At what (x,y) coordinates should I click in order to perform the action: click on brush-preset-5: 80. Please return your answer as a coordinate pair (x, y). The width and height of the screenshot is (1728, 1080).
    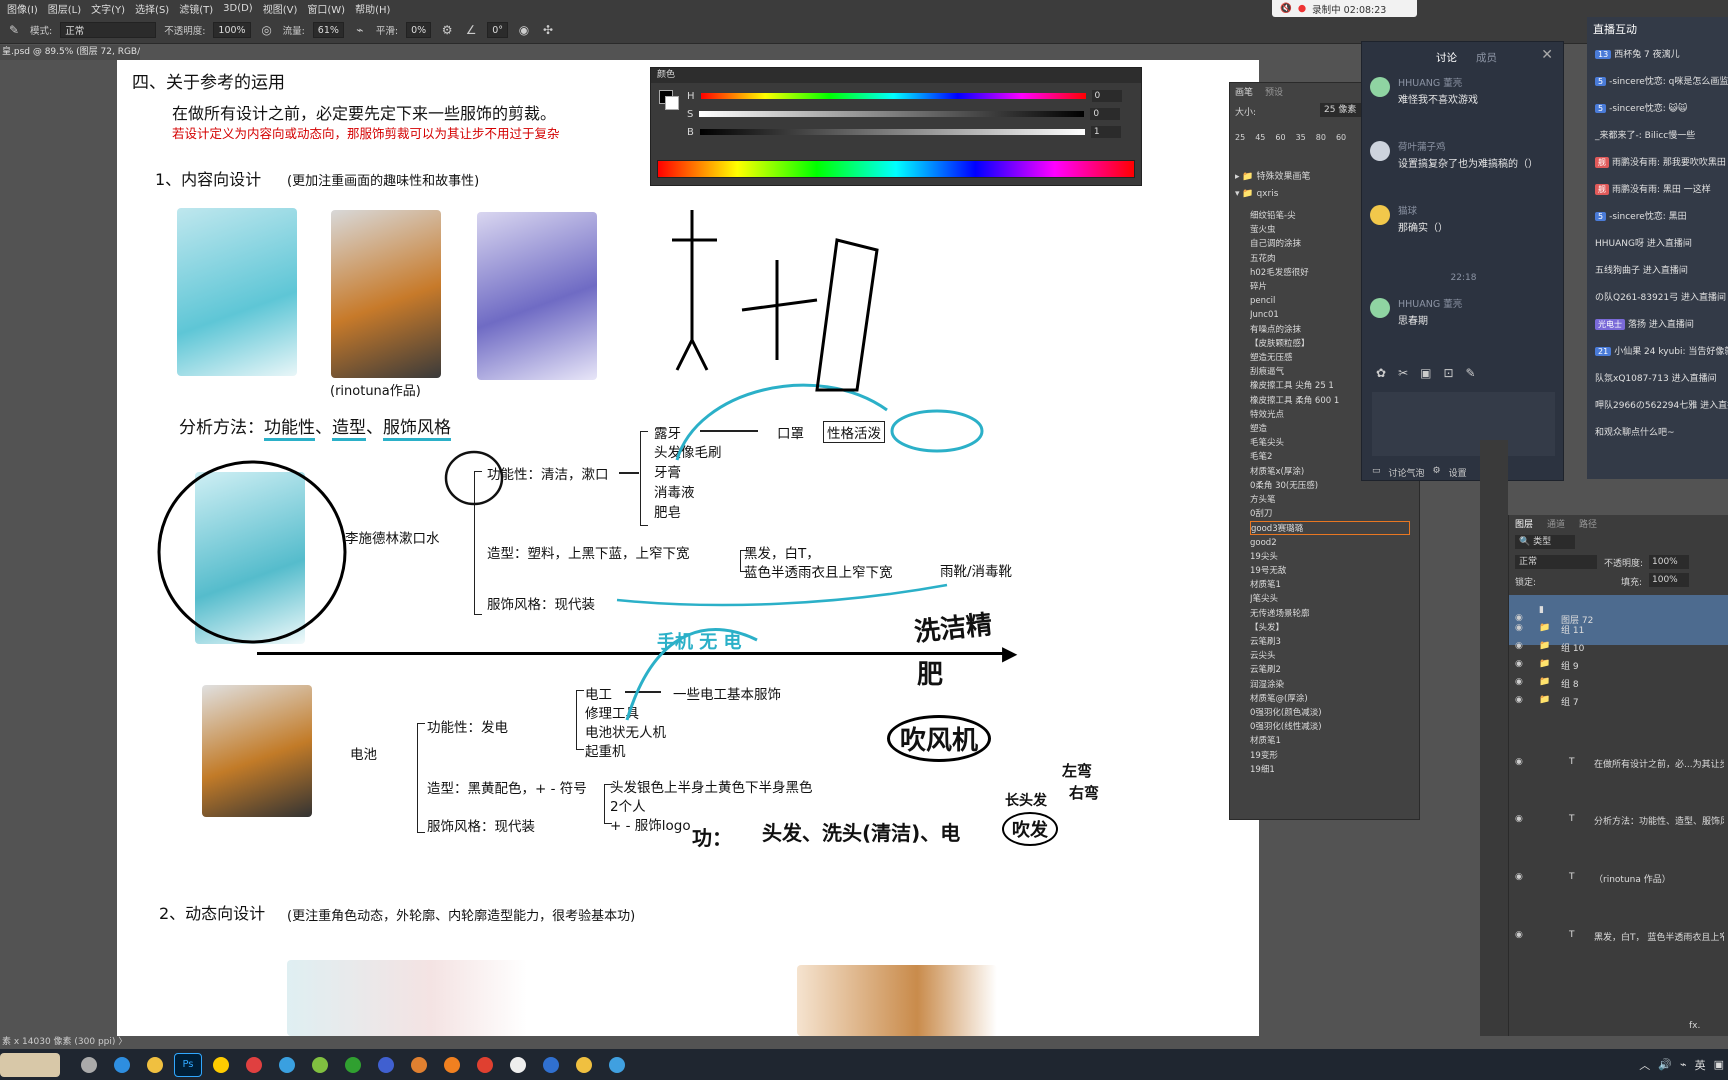
    Looking at the image, I should click on (1321, 137).